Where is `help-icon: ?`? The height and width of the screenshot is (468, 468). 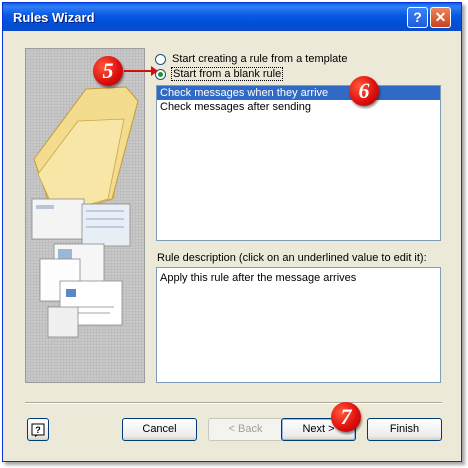 help-icon: ? is located at coordinates (38, 430).